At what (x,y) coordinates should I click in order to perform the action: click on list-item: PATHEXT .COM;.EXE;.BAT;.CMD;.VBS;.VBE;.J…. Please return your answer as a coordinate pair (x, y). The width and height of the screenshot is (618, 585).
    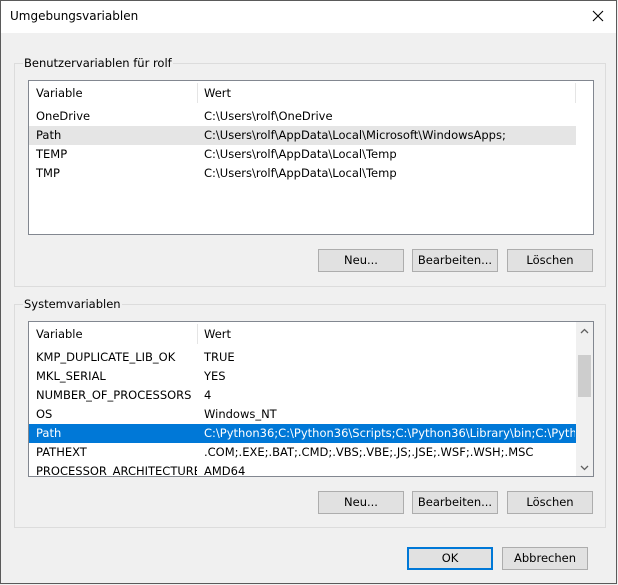
    Looking at the image, I should click on (302, 452).